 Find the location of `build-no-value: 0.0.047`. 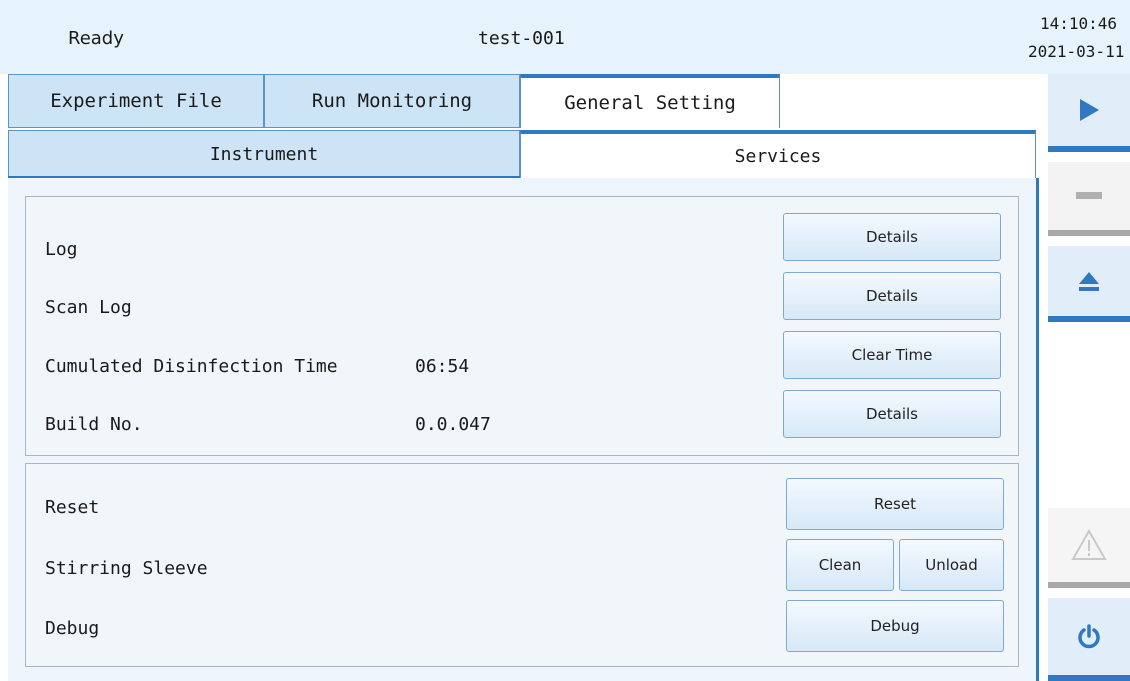

build-no-value: 0.0.047 is located at coordinates (453, 424).